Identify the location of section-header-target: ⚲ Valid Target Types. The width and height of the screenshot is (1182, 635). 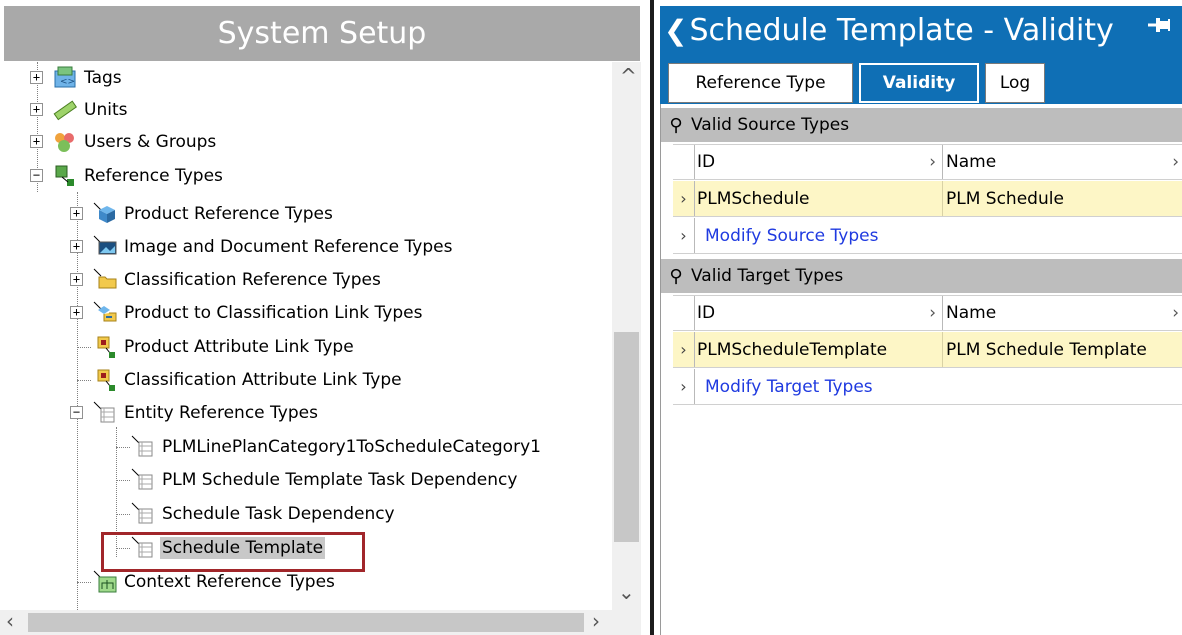
(921, 276).